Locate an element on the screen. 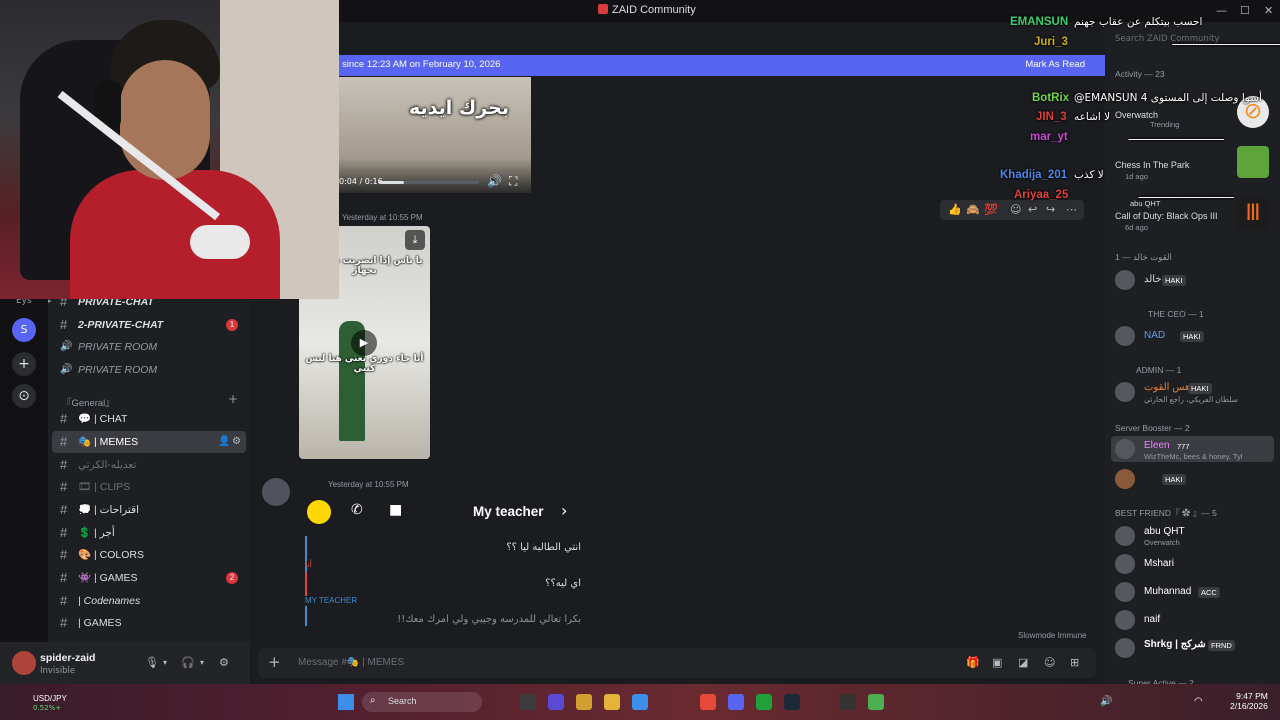 The width and height of the screenshot is (1280, 720). add-reaction-icon: ☺ is located at coordinates (1015, 209).